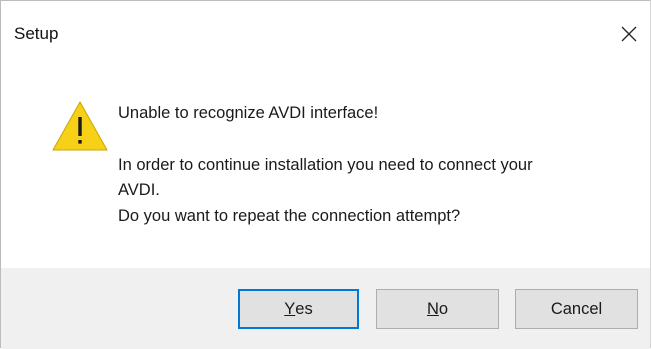 The image size is (652, 349). I want to click on message-heading: Unable to recognize AVDI interface!, so click(248, 113).